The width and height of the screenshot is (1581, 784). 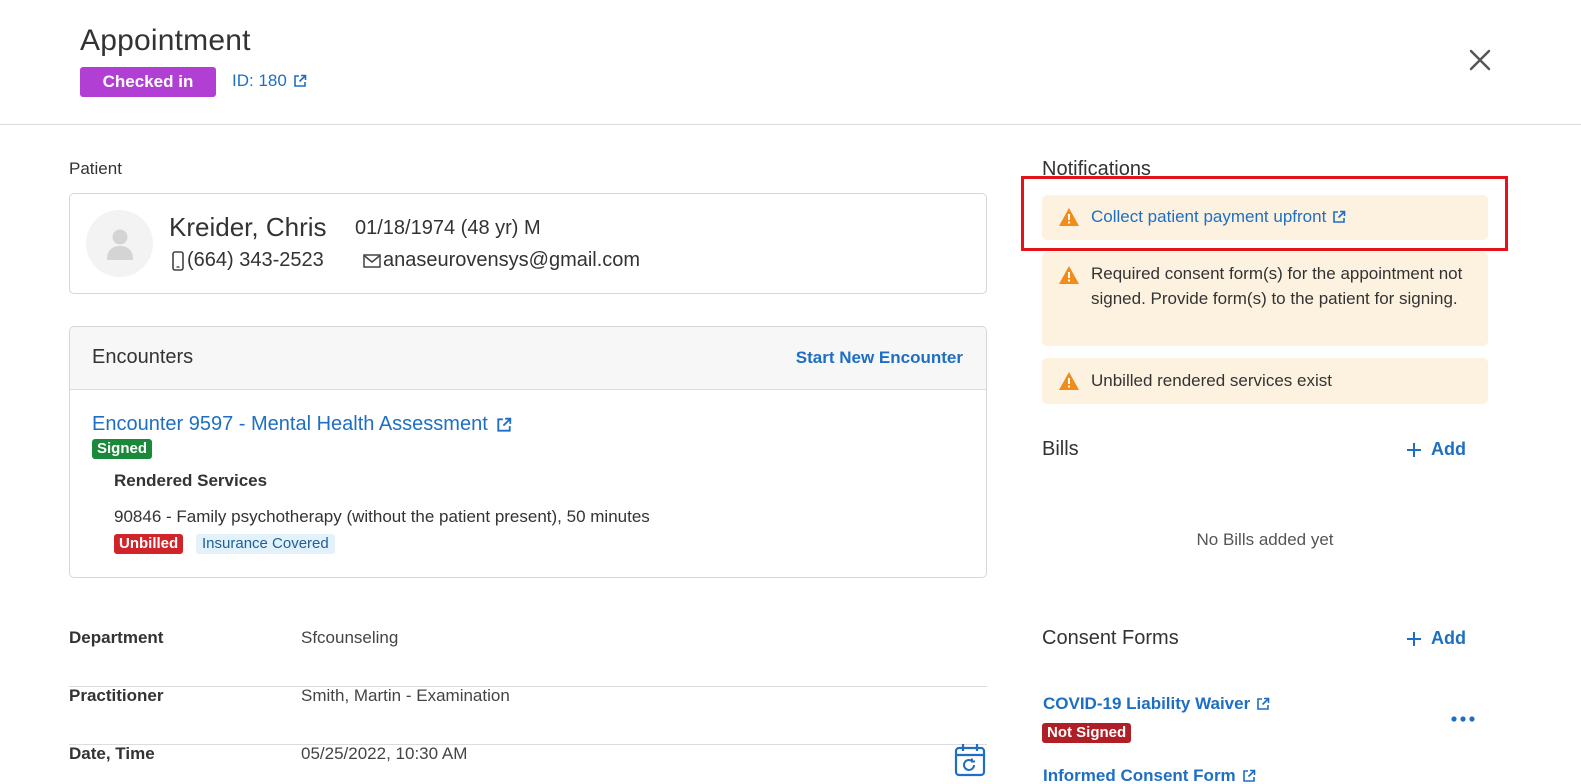 I want to click on bills-title: Bills, so click(x=1060, y=449).